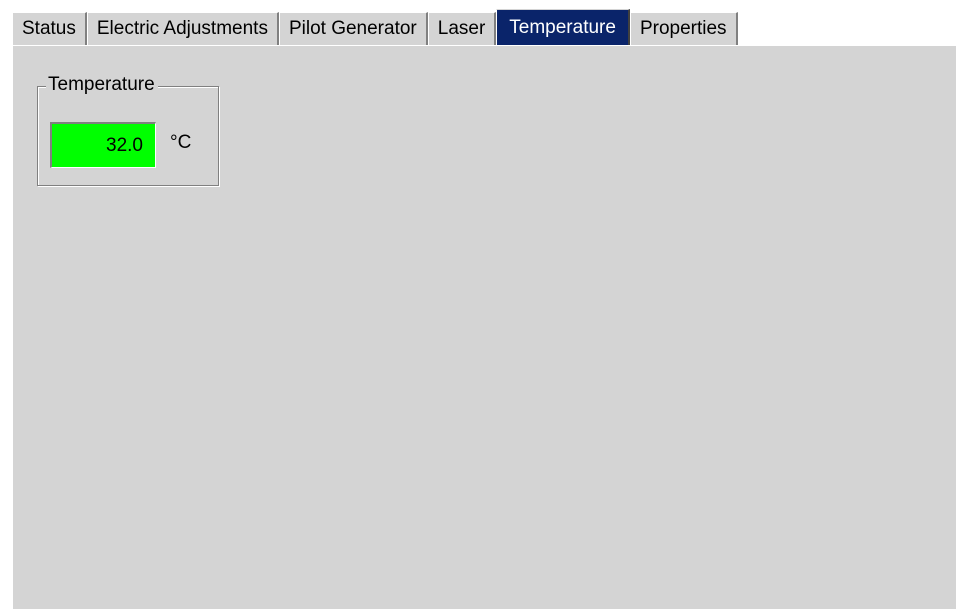 This screenshot has height=609, width=956. What do you see at coordinates (103, 145) in the screenshot?
I see `temperature-value-display: 32.0` at bounding box center [103, 145].